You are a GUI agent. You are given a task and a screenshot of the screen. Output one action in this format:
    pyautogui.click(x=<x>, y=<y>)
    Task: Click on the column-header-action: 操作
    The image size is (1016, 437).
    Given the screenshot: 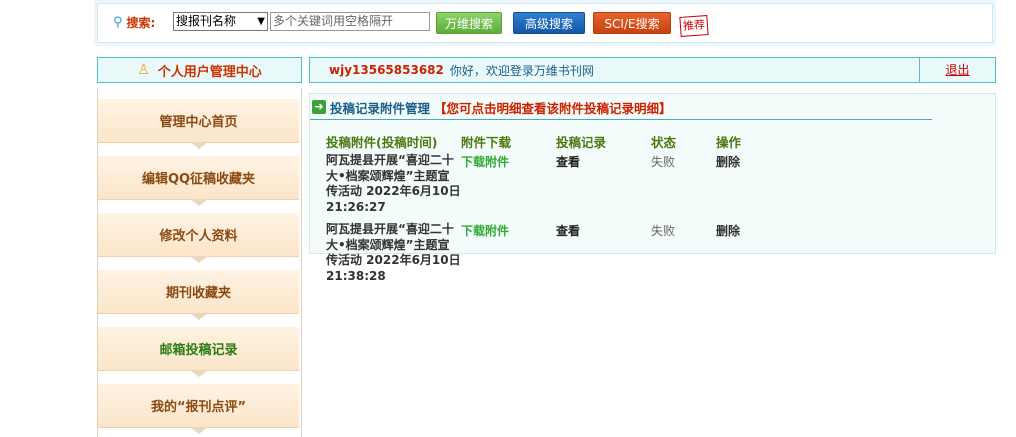 What is the action you would take?
    pyautogui.click(x=729, y=142)
    